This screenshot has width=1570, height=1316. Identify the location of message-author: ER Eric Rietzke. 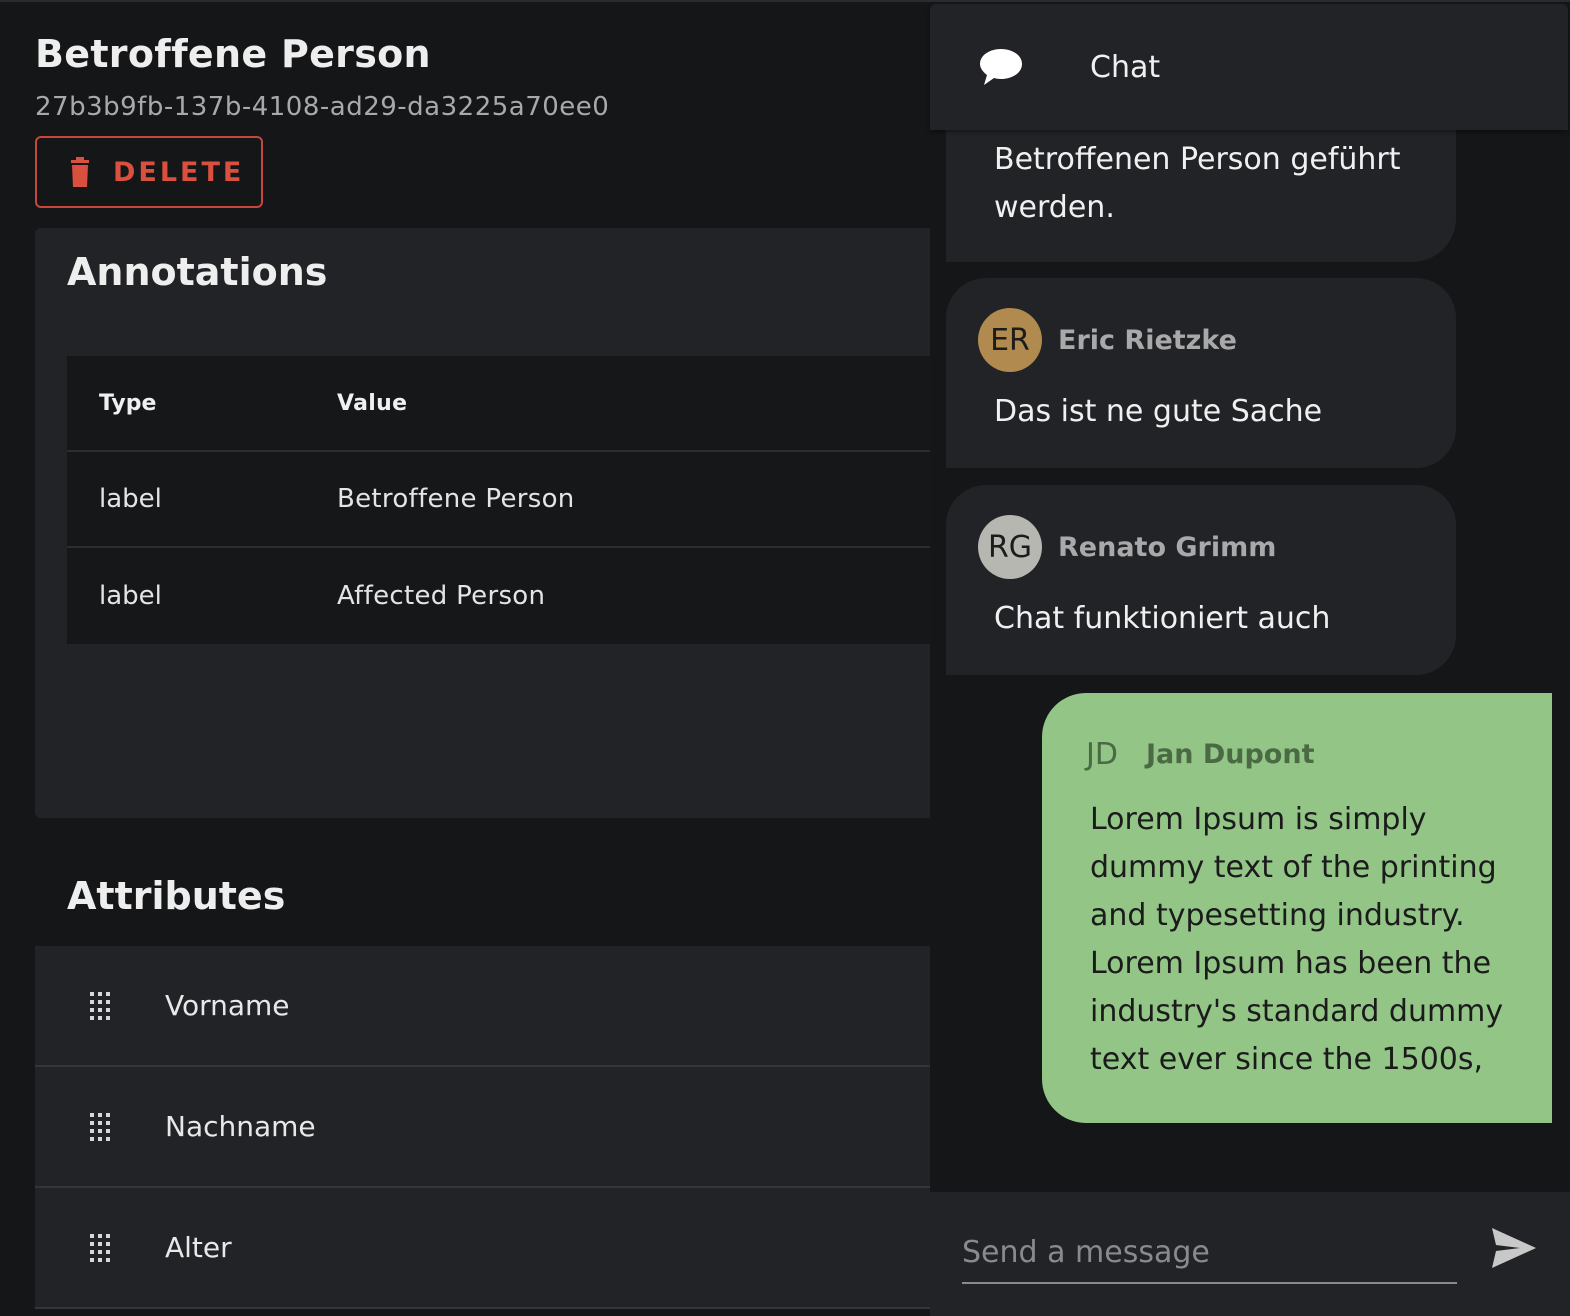
(1201, 340).